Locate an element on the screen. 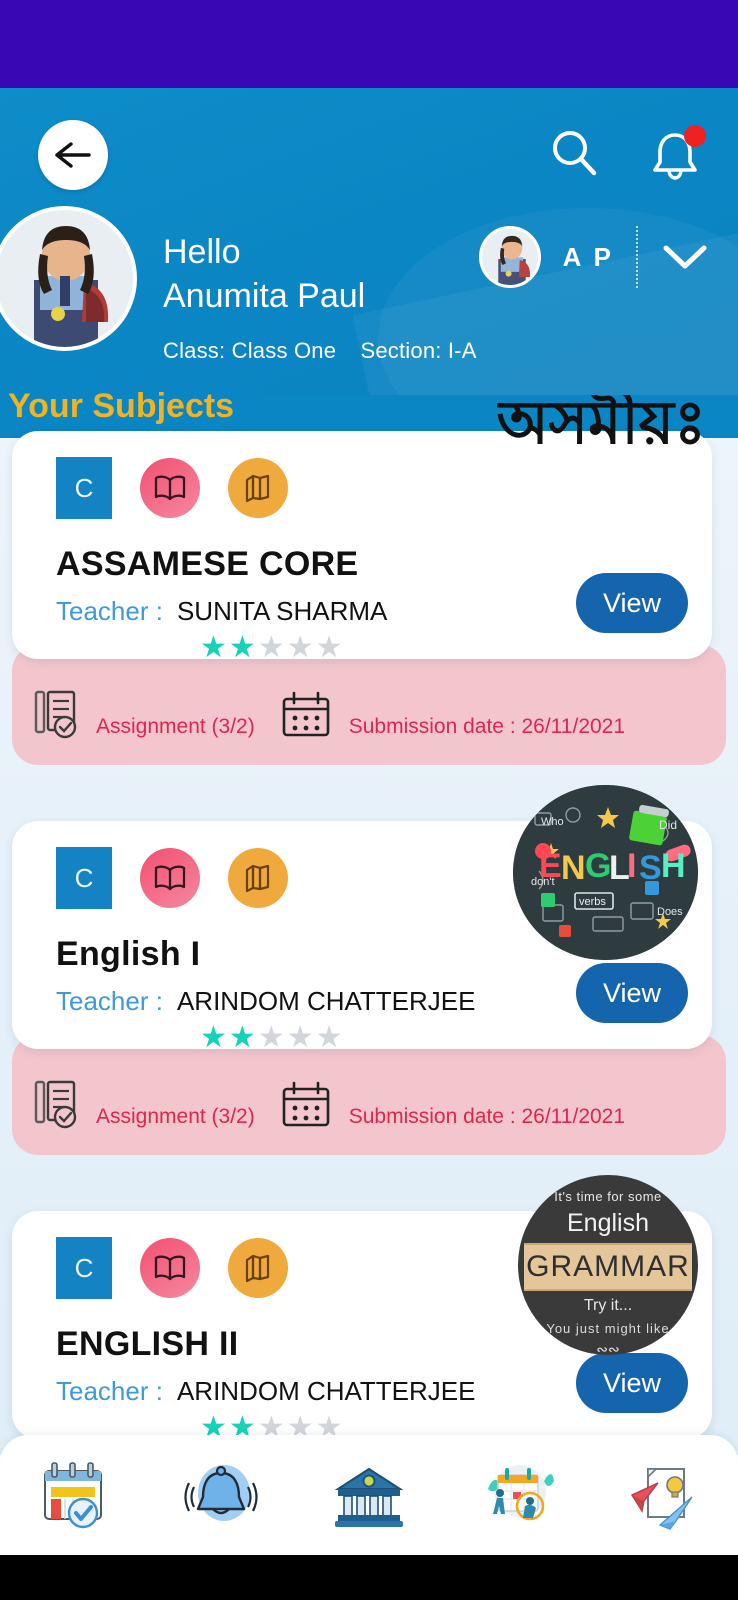  svg-text: S is located at coordinates (650, 868).